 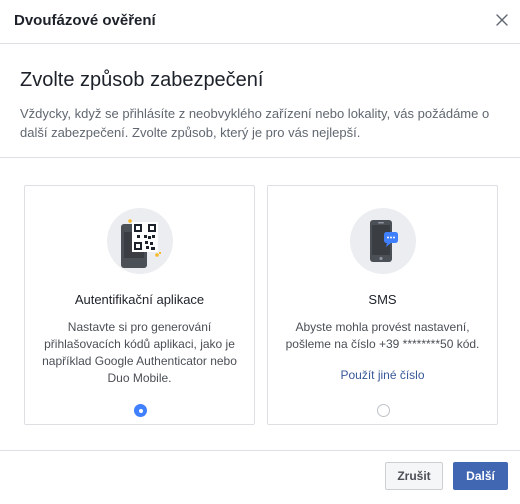 What do you see at coordinates (139, 299) in the screenshot?
I see `option-title: Autentifikační aplikace` at bounding box center [139, 299].